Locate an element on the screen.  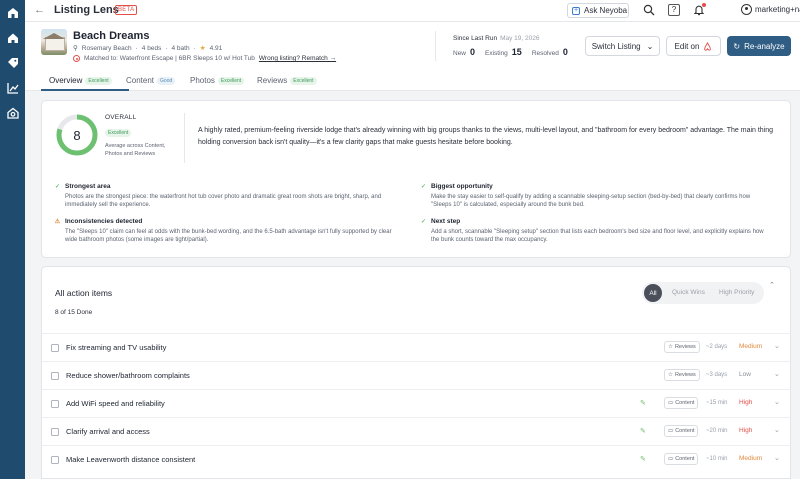
bell-icon is located at coordinates (699, 9).